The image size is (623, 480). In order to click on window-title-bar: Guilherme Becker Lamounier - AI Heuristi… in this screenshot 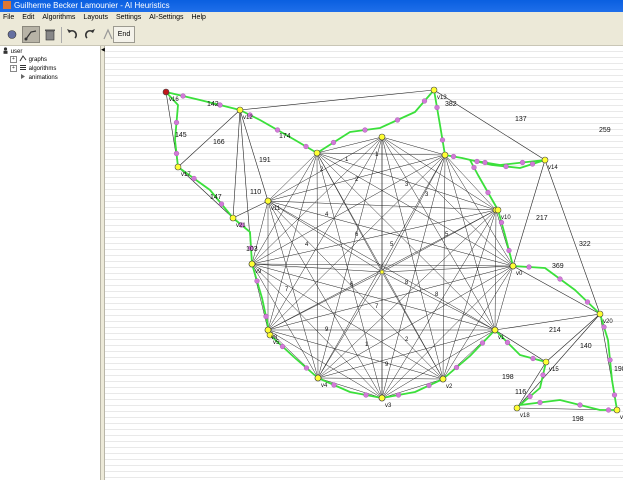, I will do `click(311, 6)`.